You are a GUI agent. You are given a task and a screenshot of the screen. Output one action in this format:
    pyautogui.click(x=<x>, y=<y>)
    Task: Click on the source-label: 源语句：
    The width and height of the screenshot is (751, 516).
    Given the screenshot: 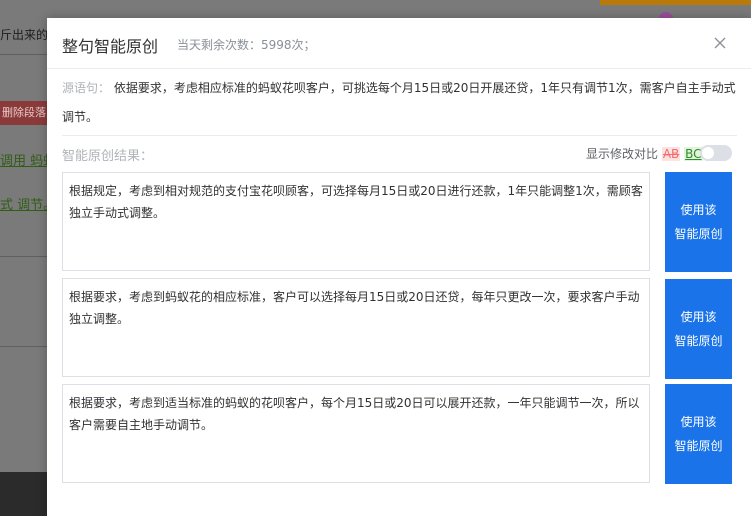 What is the action you would take?
    pyautogui.click(x=86, y=88)
    